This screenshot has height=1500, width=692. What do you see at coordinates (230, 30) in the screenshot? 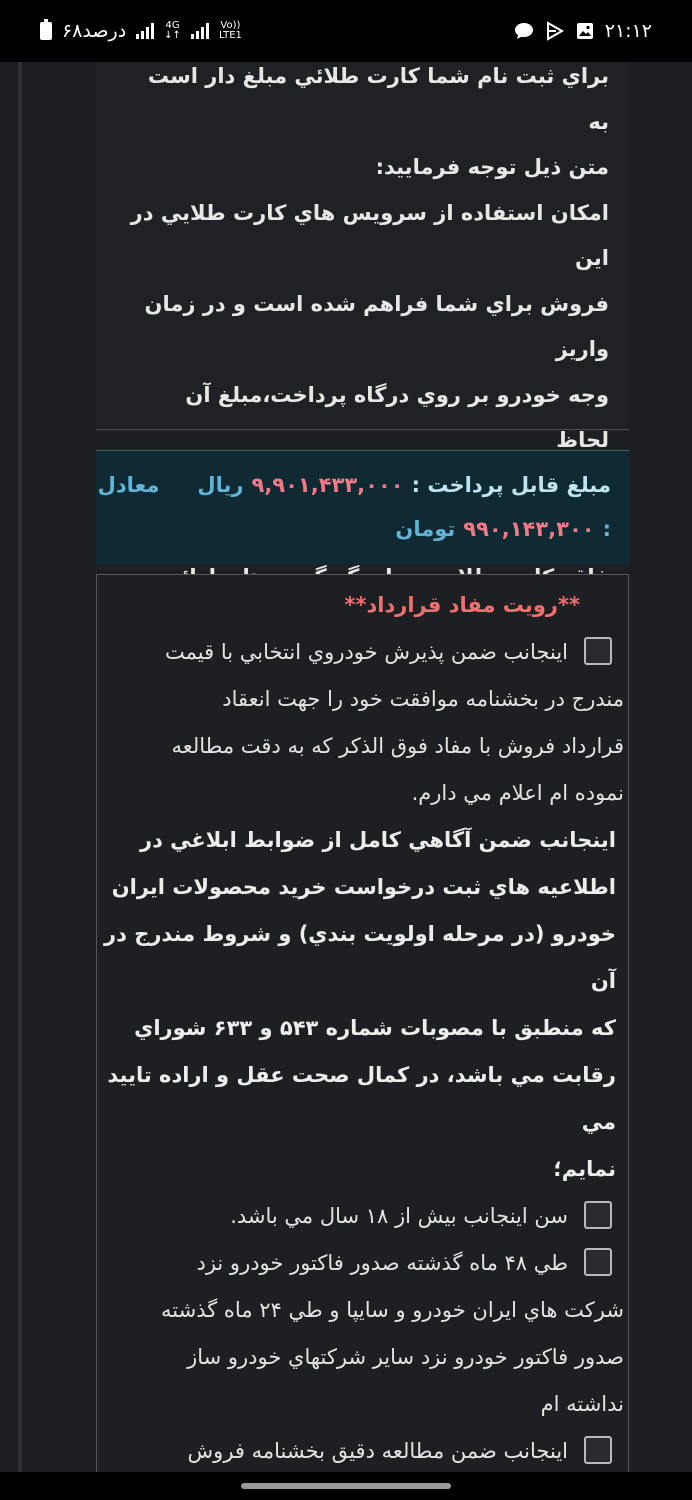
I see `volte-icon: Vo)) LTE1` at bounding box center [230, 30].